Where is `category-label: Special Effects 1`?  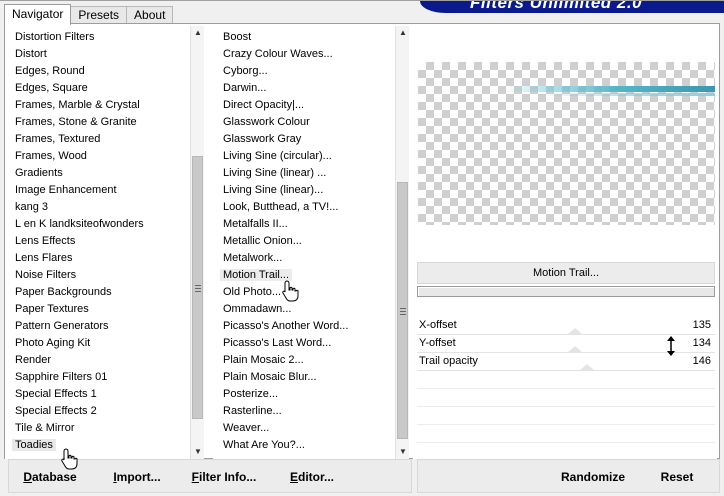
category-label: Special Effects 1 is located at coordinates (56, 394).